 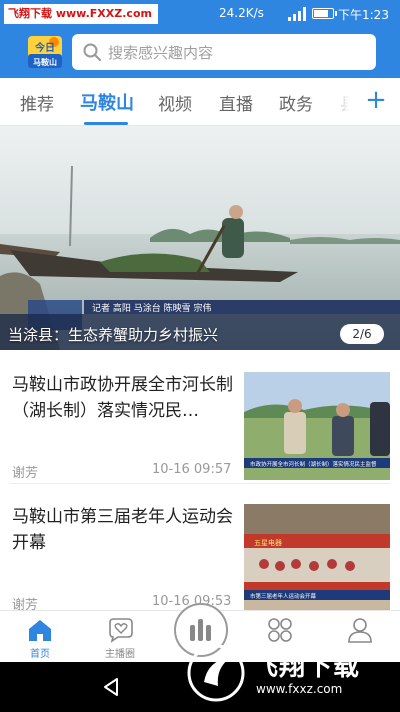 What do you see at coordinates (236, 102) in the screenshot?
I see `tab-live: 直播` at bounding box center [236, 102].